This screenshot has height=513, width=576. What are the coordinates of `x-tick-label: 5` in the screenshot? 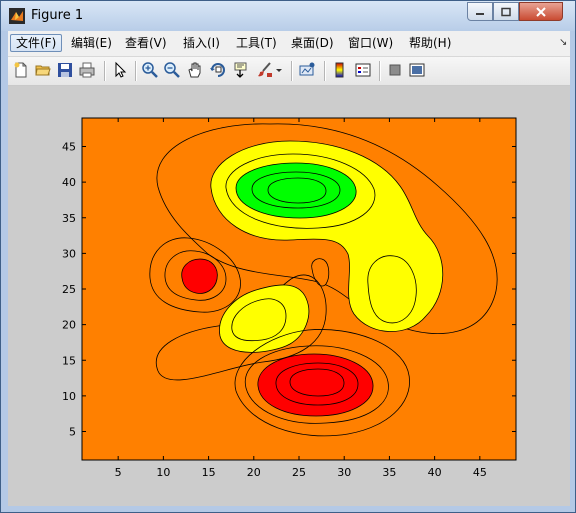 It's located at (118, 472).